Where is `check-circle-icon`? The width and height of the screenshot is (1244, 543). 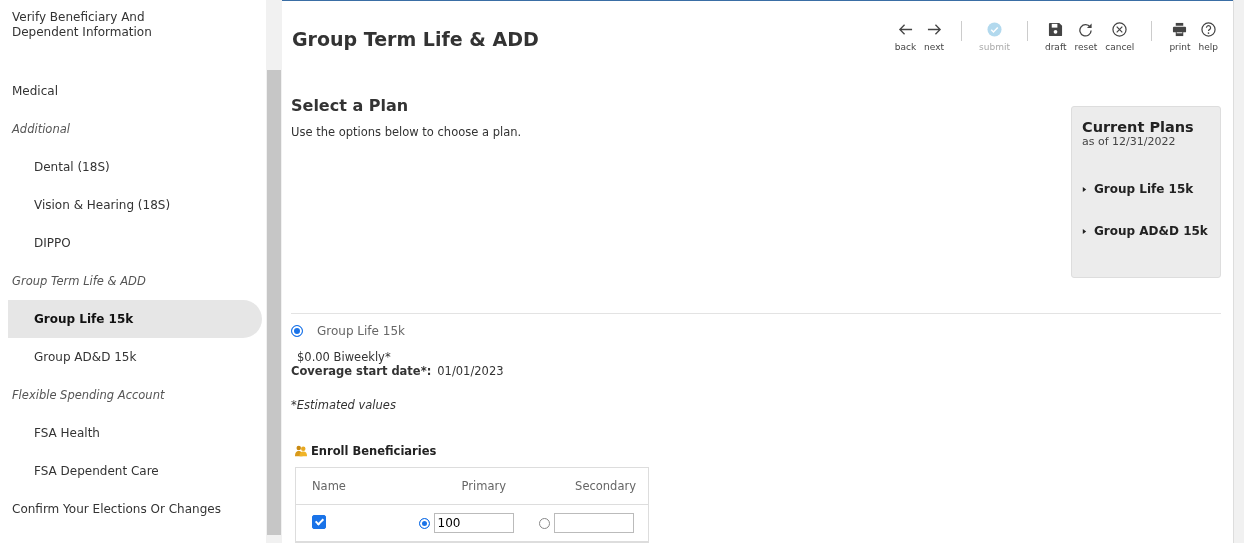 check-circle-icon is located at coordinates (994, 29).